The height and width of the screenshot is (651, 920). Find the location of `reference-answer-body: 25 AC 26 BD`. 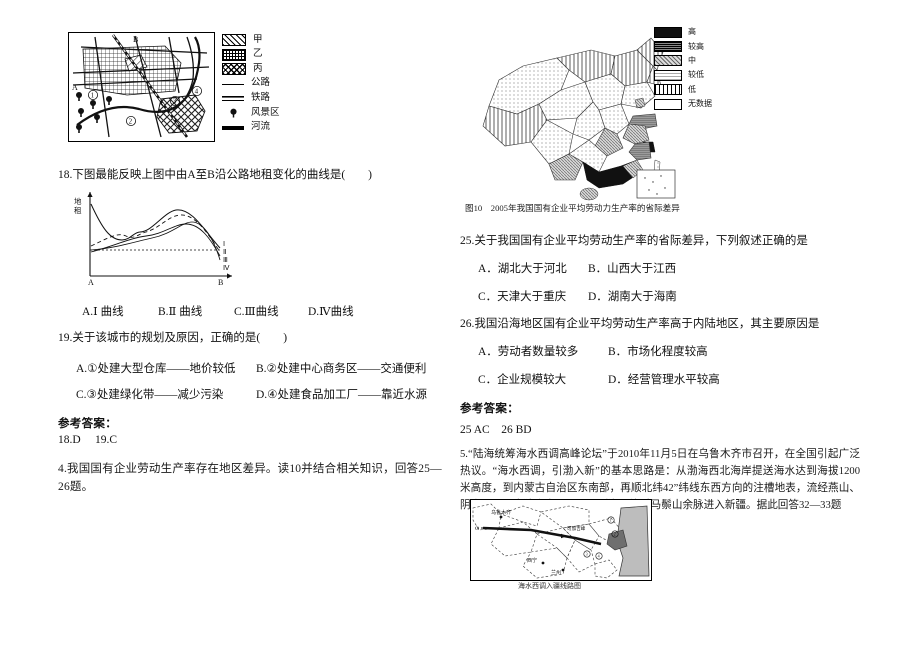

reference-answer-body: 25 AC 26 BD is located at coordinates (496, 430).